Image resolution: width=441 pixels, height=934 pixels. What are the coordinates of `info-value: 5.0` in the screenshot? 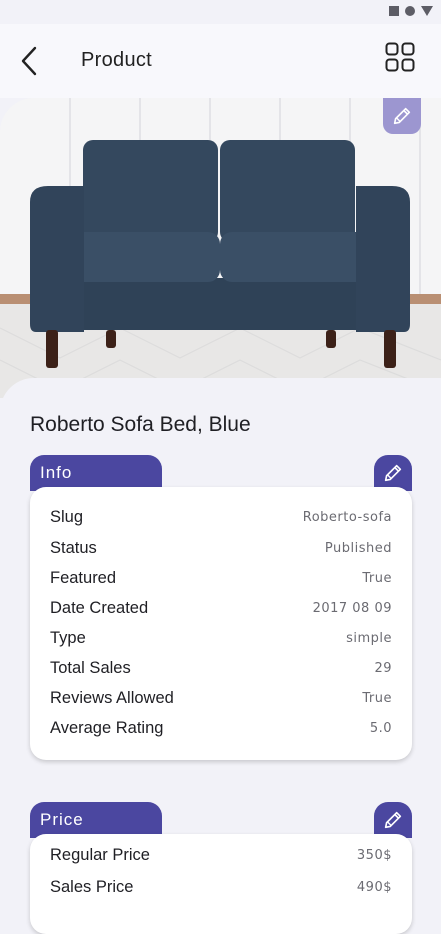 It's located at (380, 728).